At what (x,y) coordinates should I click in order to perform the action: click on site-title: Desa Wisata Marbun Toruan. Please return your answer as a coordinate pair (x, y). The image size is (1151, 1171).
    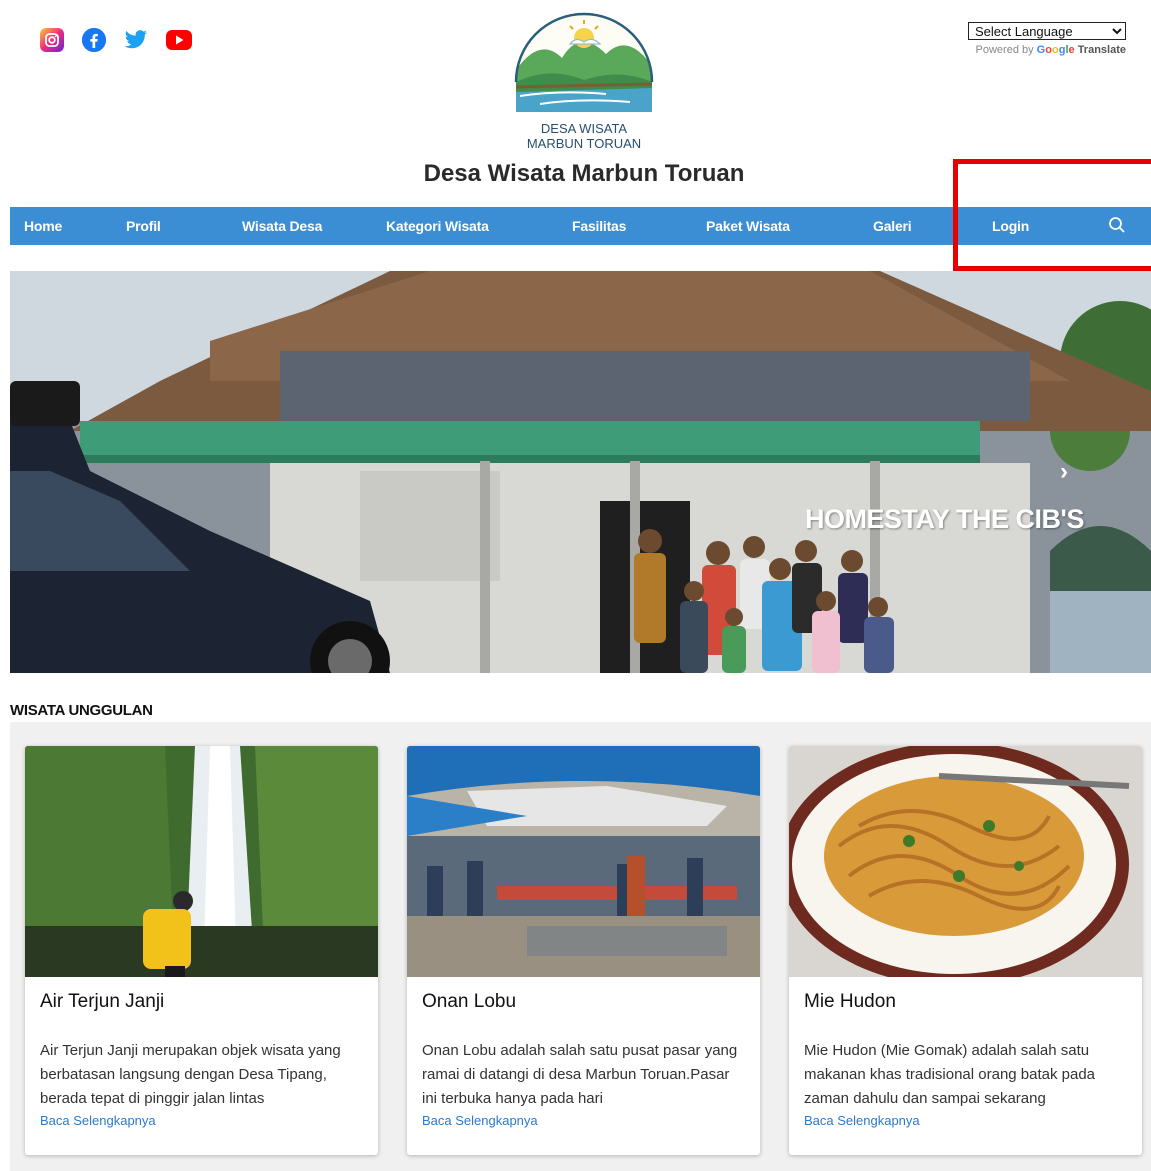
    Looking at the image, I should click on (584, 173).